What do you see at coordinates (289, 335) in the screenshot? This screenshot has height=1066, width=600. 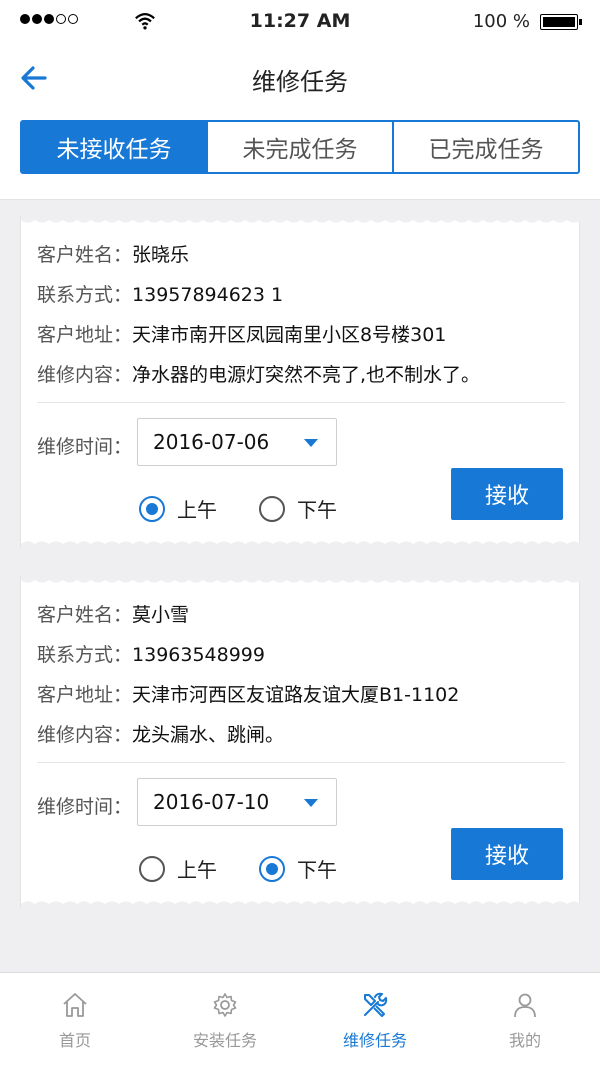 I see `customer-address: 天津市南开区凤园南里小区8号楼301` at bounding box center [289, 335].